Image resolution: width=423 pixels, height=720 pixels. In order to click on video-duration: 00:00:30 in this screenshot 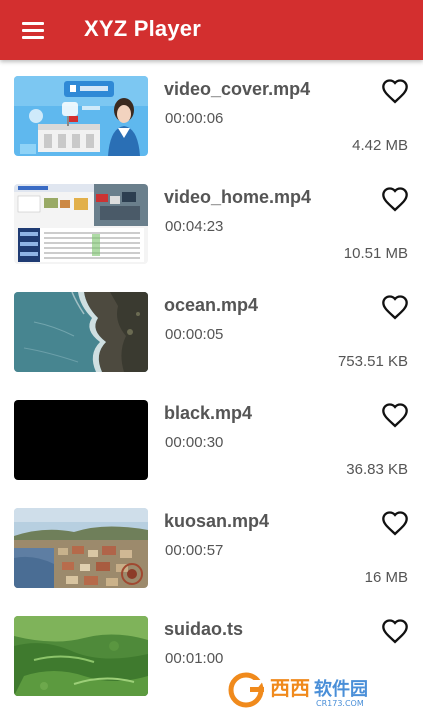, I will do `click(194, 442)`.